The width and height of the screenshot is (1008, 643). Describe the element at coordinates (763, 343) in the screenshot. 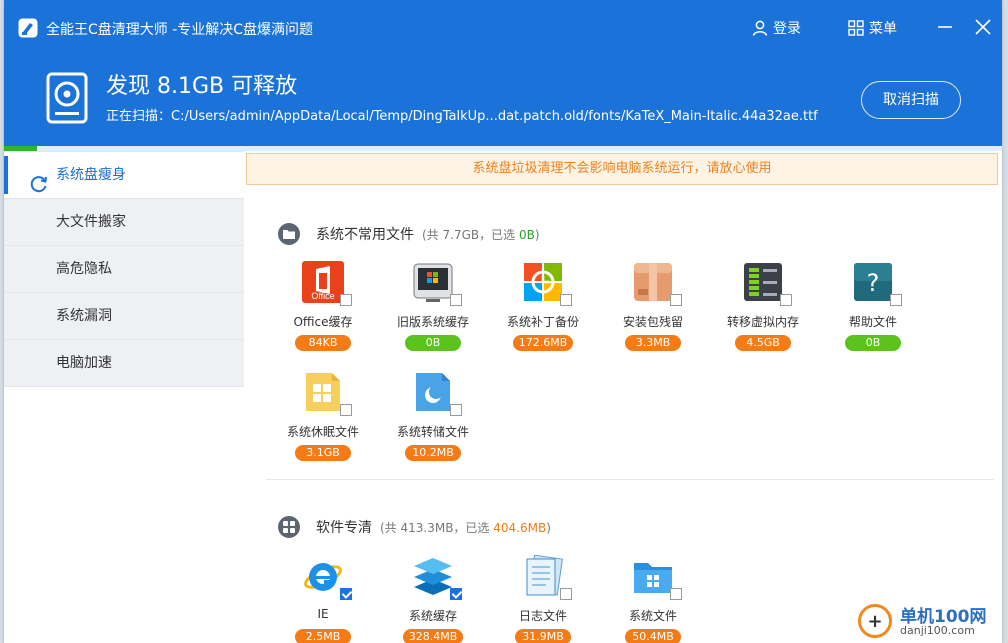

I see `size-badge: 4.5GB` at that location.